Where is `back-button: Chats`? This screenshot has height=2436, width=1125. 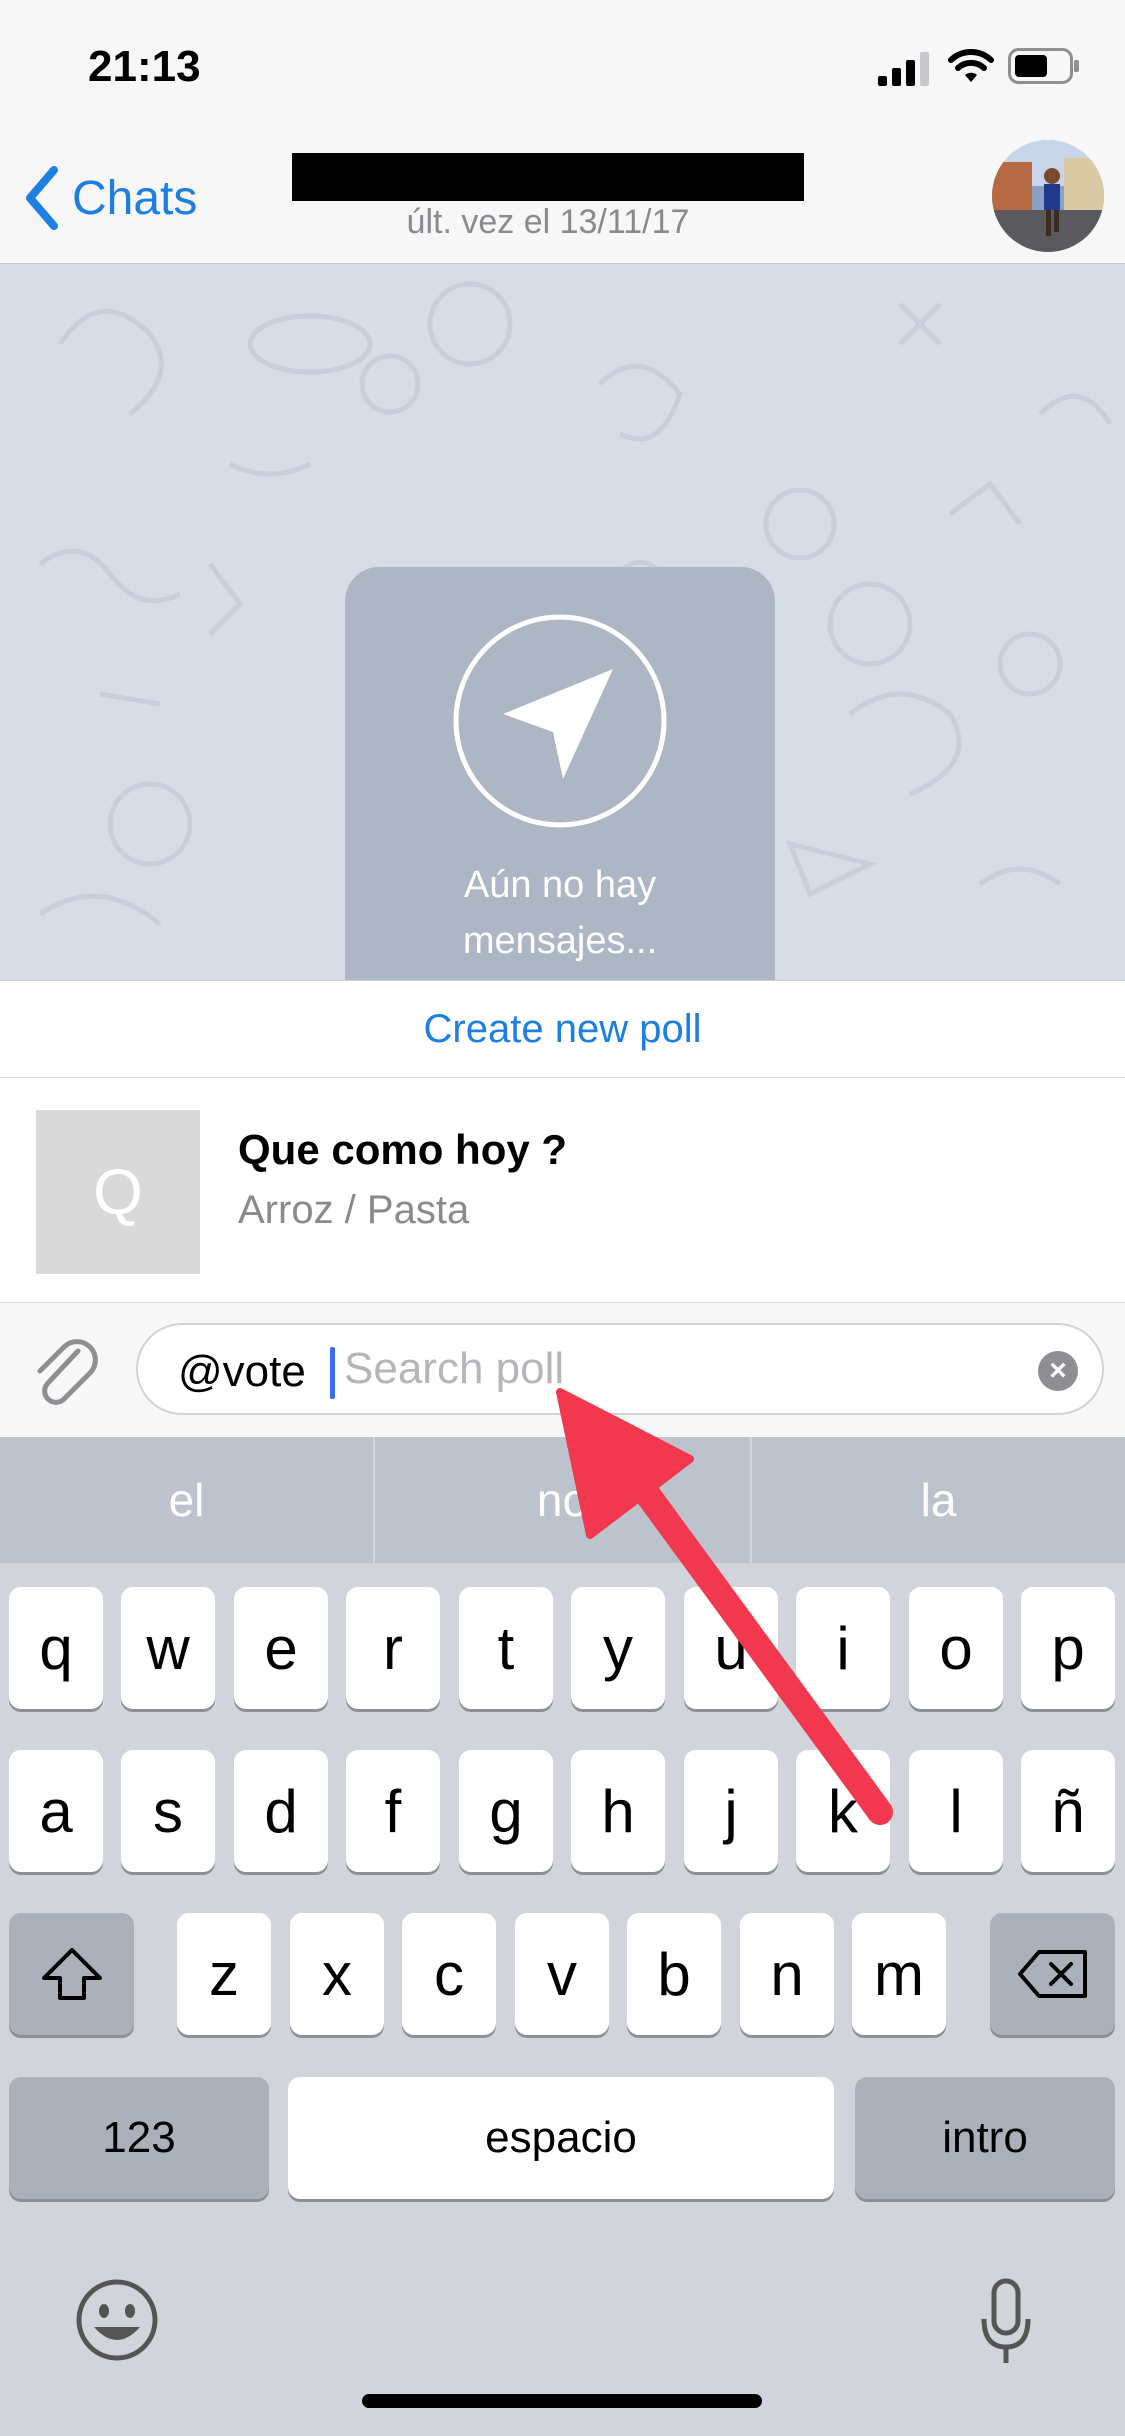 back-button: Chats is located at coordinates (109, 198).